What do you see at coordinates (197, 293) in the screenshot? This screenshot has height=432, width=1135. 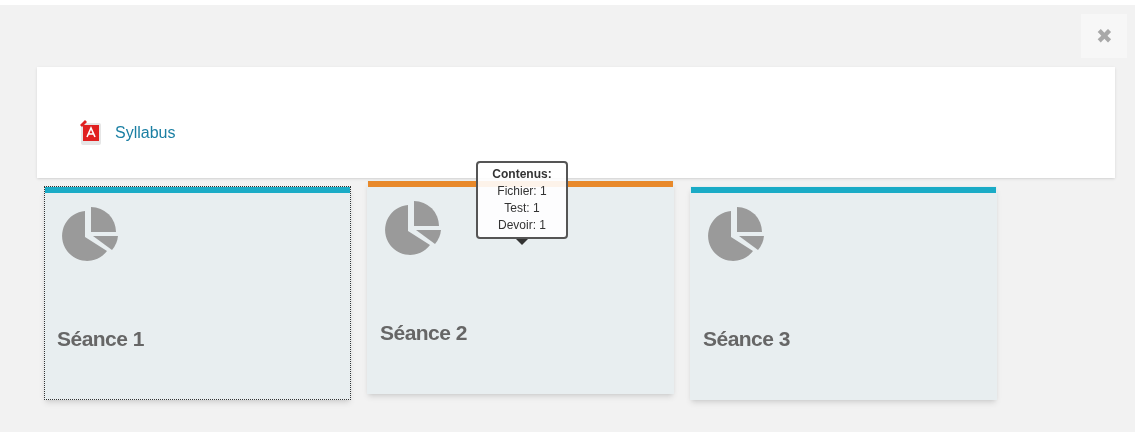 I see `session-card: Séance 1` at bounding box center [197, 293].